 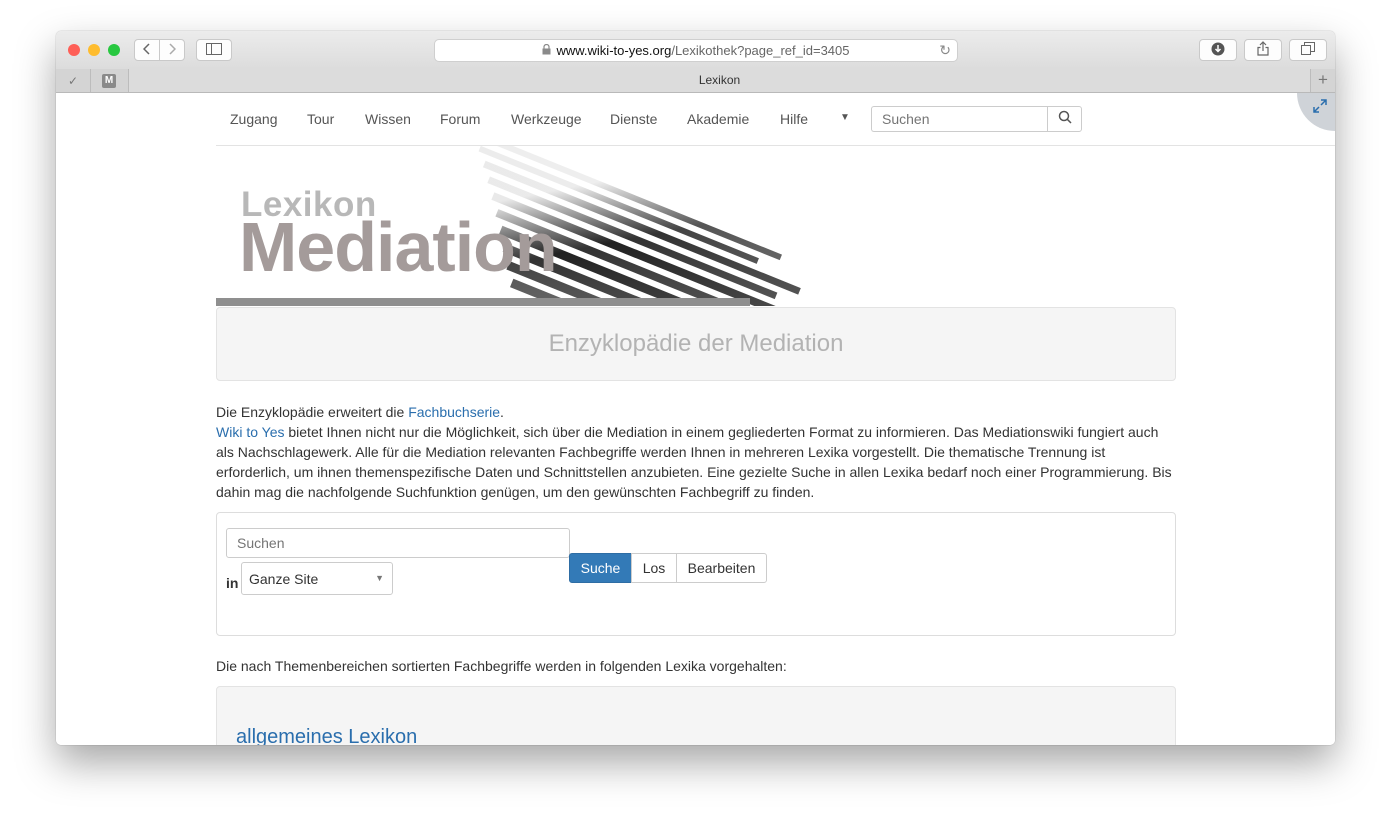 I want to click on checkmark-icon: ✓, so click(x=73, y=80).